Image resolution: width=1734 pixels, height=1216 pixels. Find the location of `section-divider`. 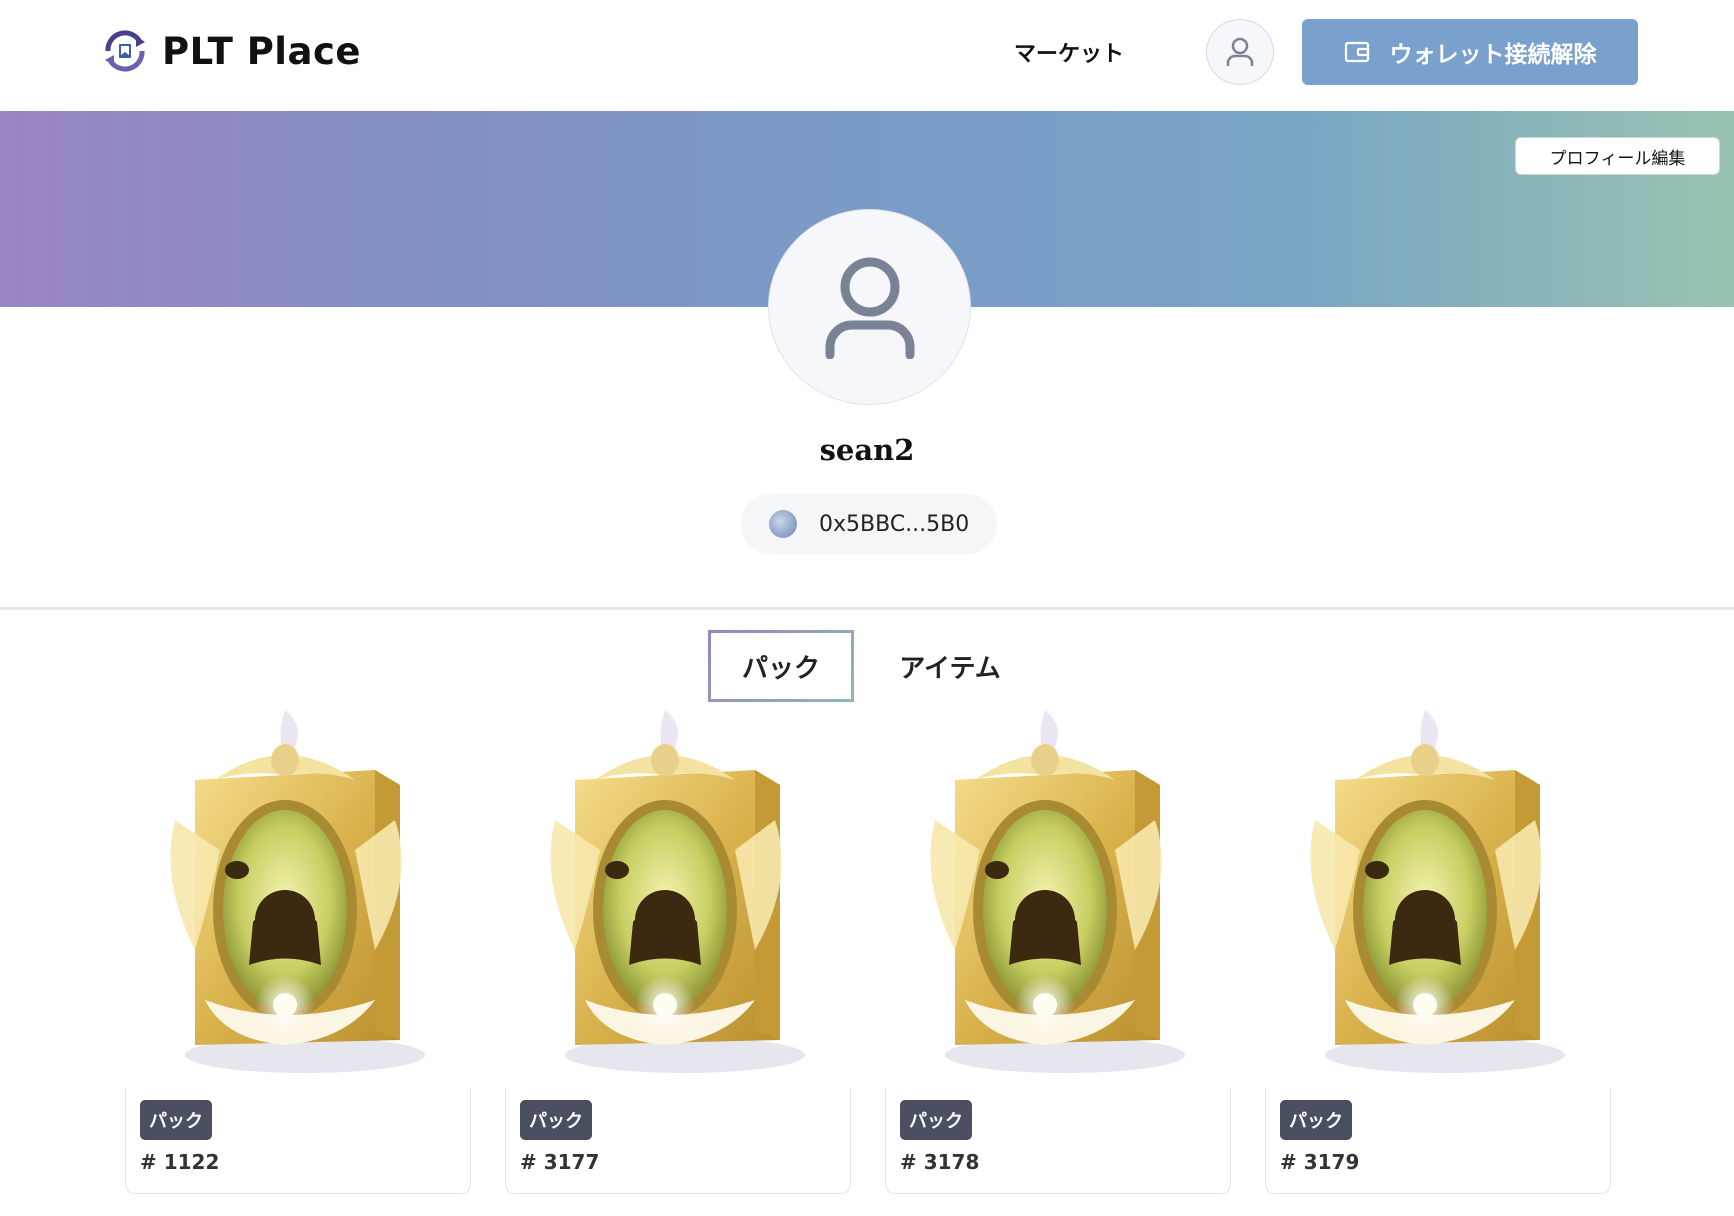

section-divider is located at coordinates (867, 608).